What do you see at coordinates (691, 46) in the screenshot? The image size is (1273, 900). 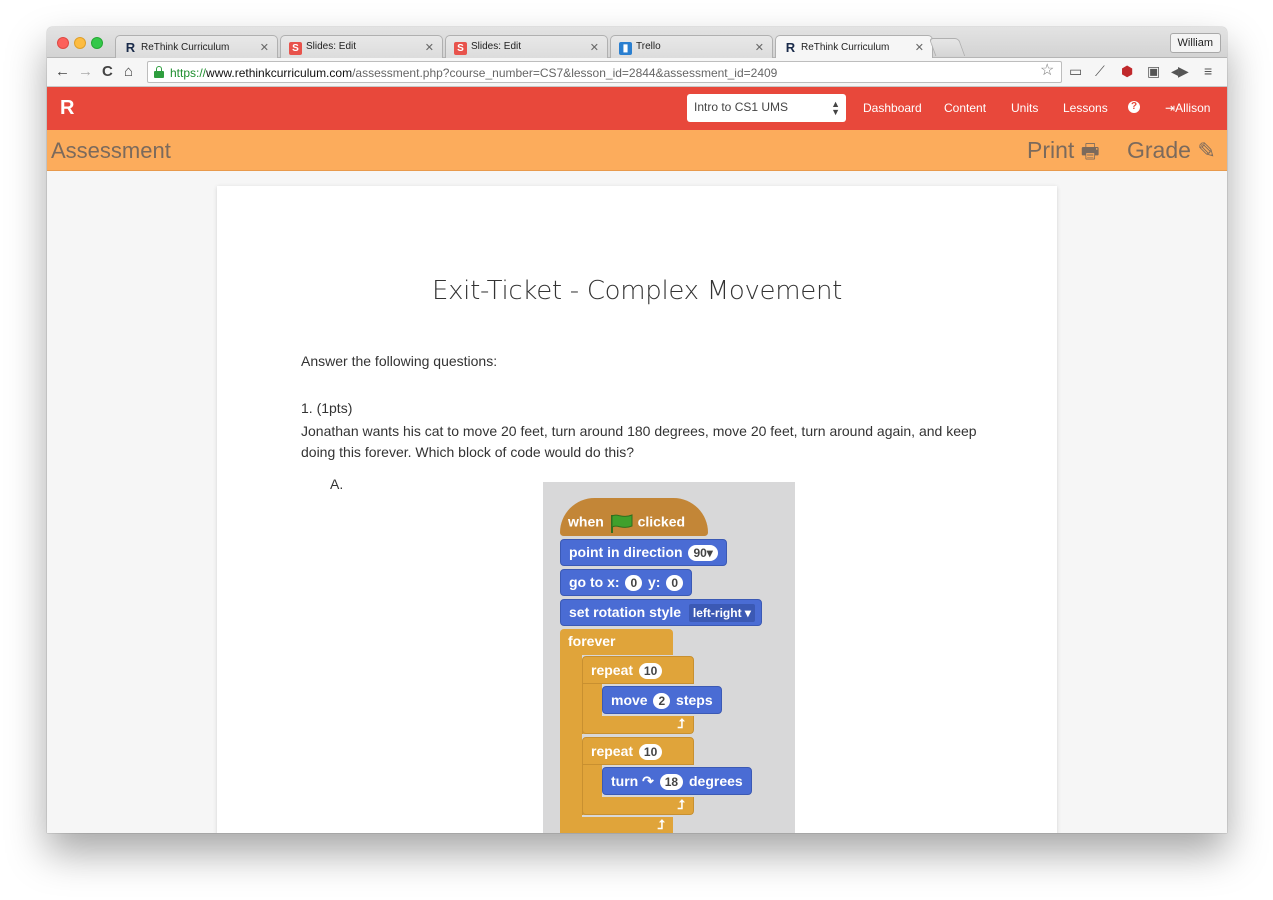 I see `browser-tab: ▮ Trello ✕` at bounding box center [691, 46].